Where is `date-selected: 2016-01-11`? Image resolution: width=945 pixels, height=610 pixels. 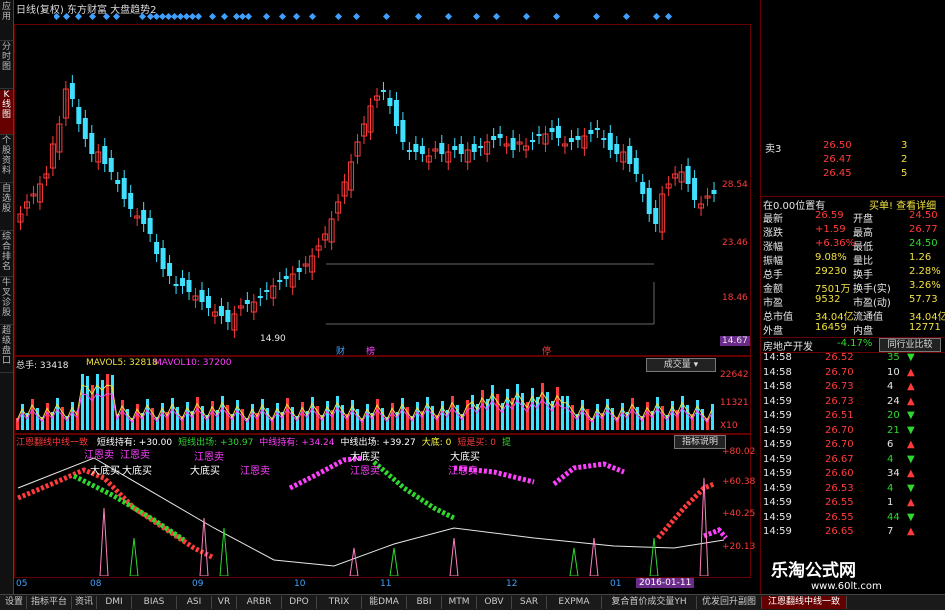 date-selected: 2016-01-11 is located at coordinates (665, 583).